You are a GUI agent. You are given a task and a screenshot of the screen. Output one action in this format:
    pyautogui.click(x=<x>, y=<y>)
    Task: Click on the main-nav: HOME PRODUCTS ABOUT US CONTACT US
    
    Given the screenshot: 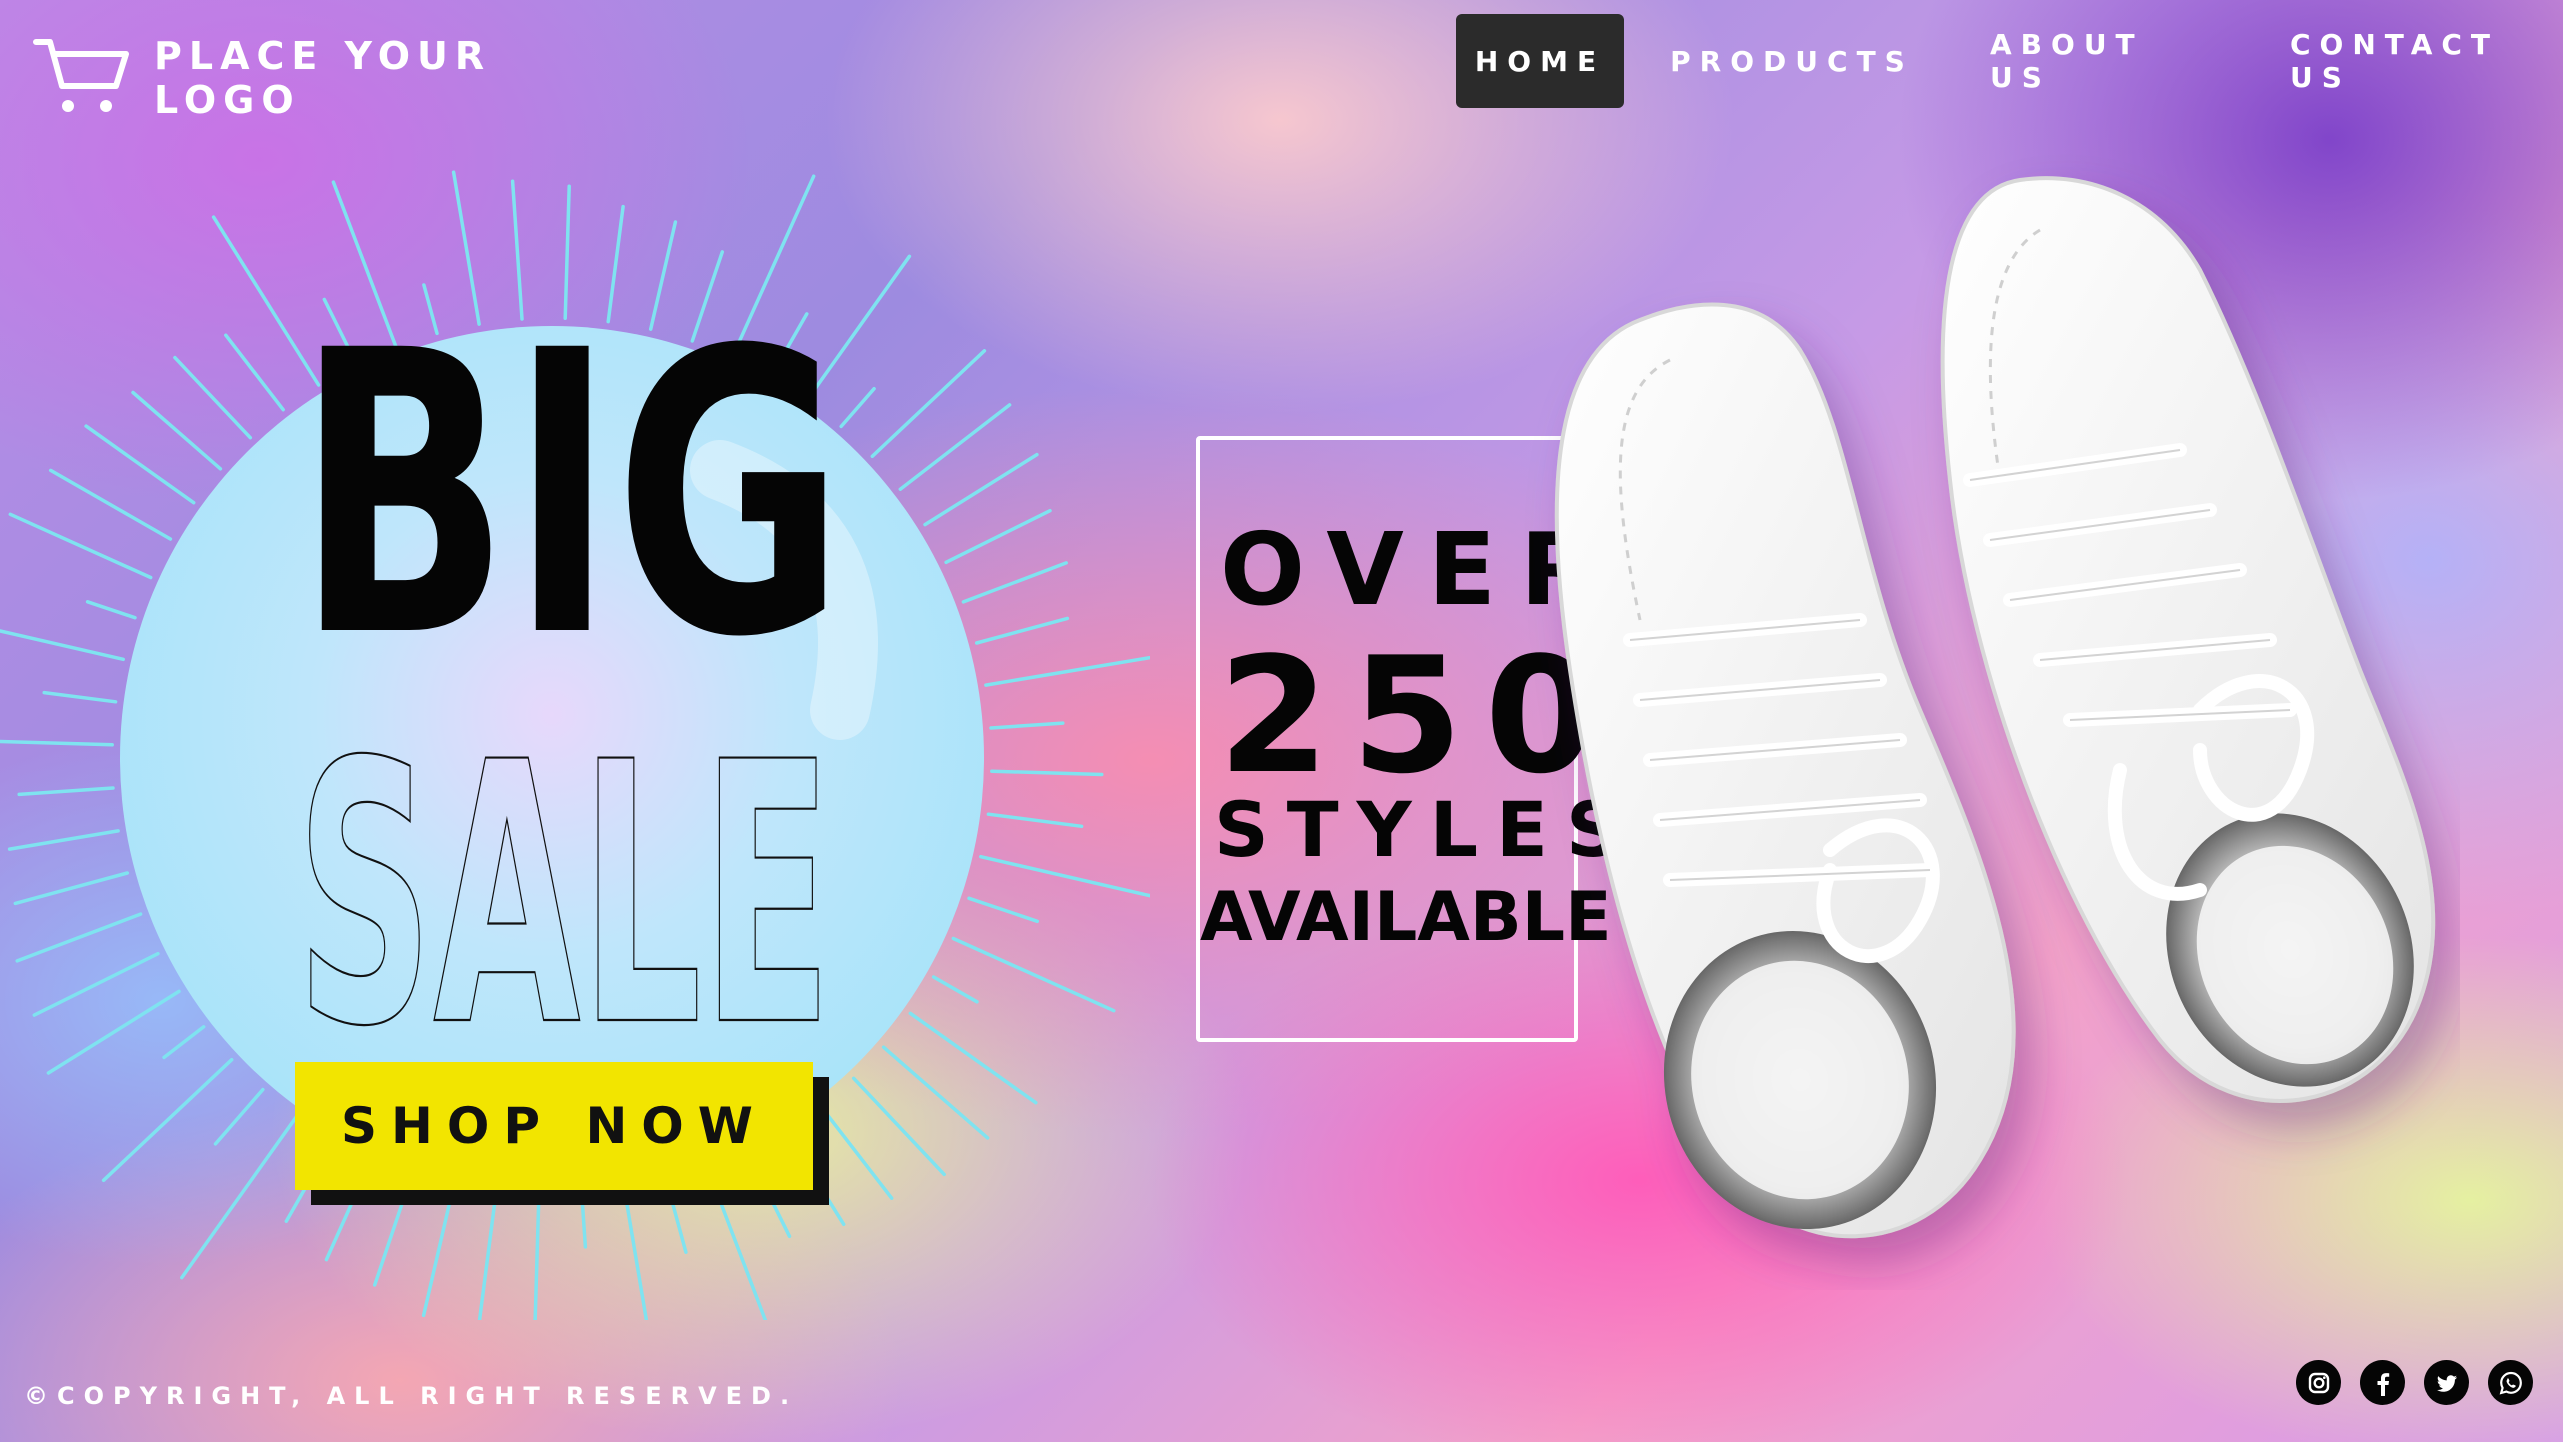 What is the action you would take?
    pyautogui.click(x=2009, y=61)
    